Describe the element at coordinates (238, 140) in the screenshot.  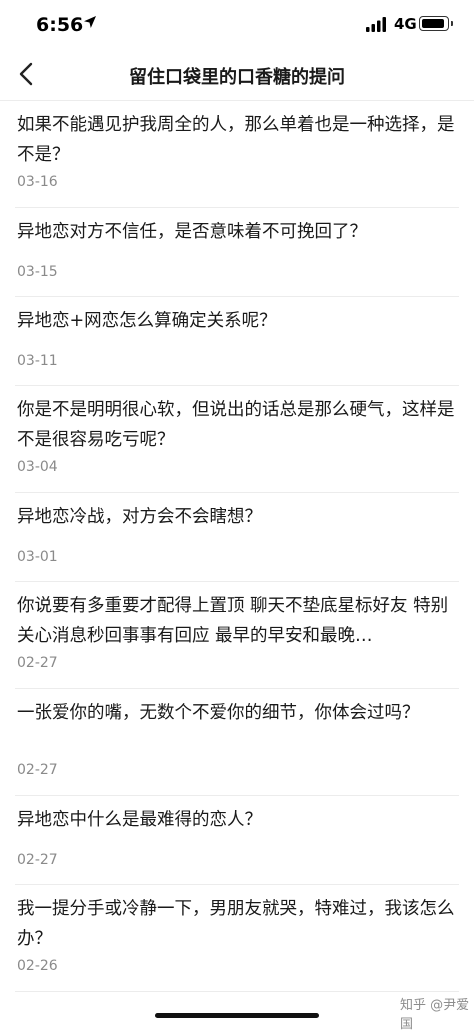
I see `question-title: 如果不能遇见护我周全的人，那么单着也是一种选择，是不是？` at that location.